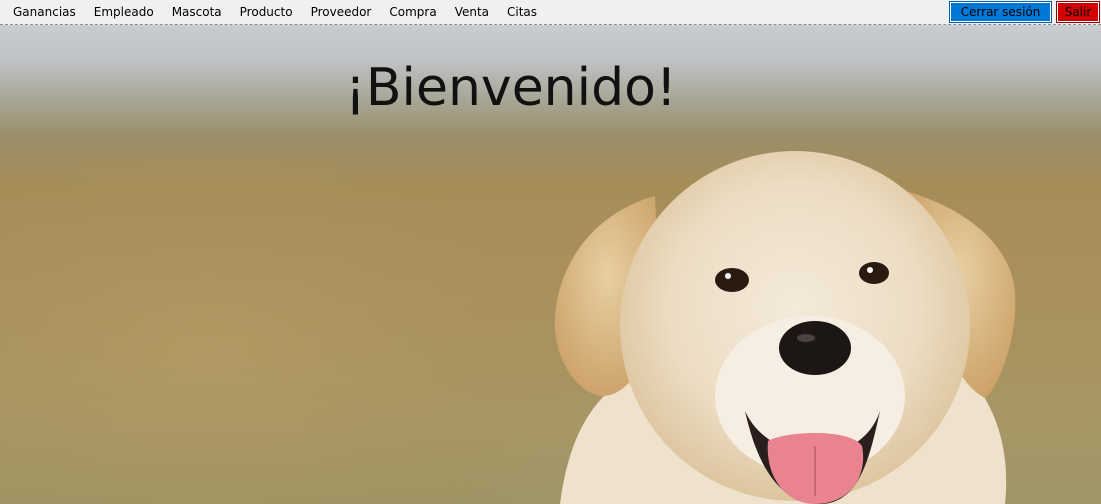  Describe the element at coordinates (472, 12) in the screenshot. I see `menu-venta: Venta` at that location.